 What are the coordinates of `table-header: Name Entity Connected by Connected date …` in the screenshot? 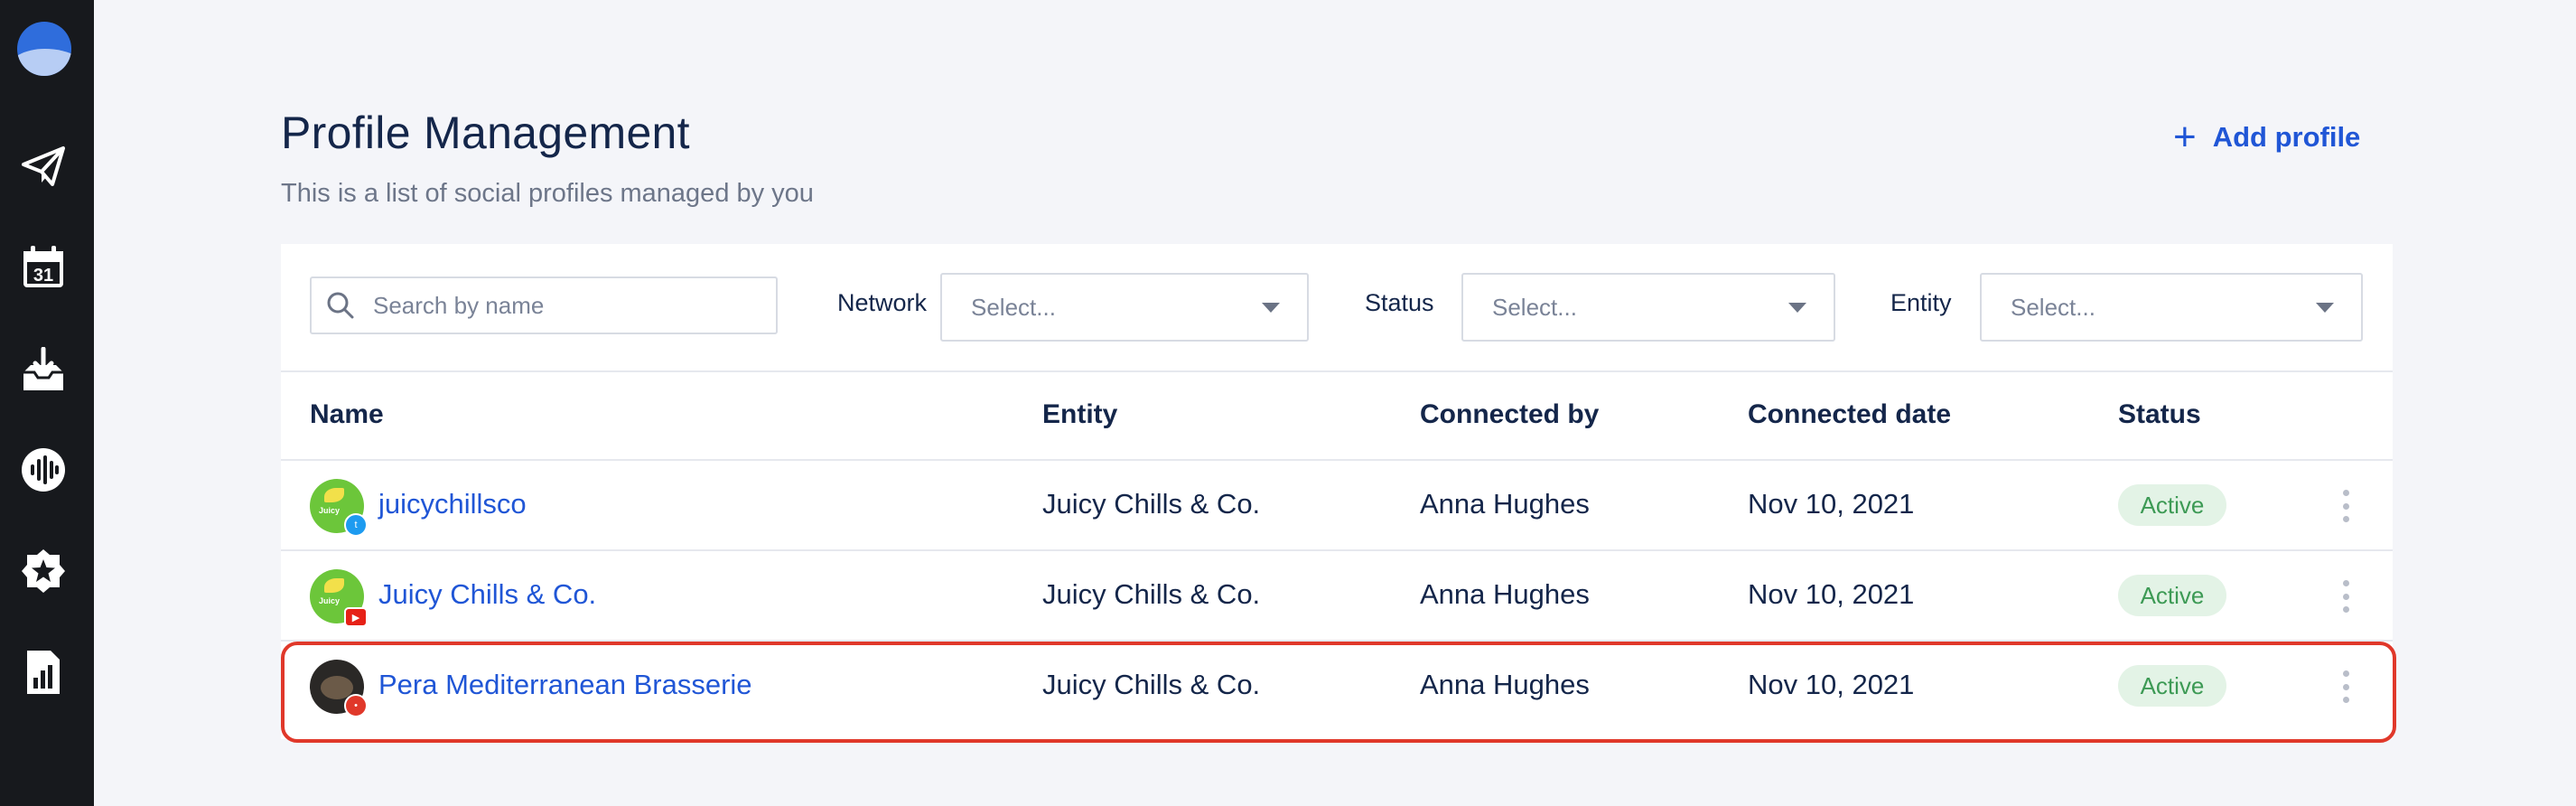 It's located at (1337, 415).